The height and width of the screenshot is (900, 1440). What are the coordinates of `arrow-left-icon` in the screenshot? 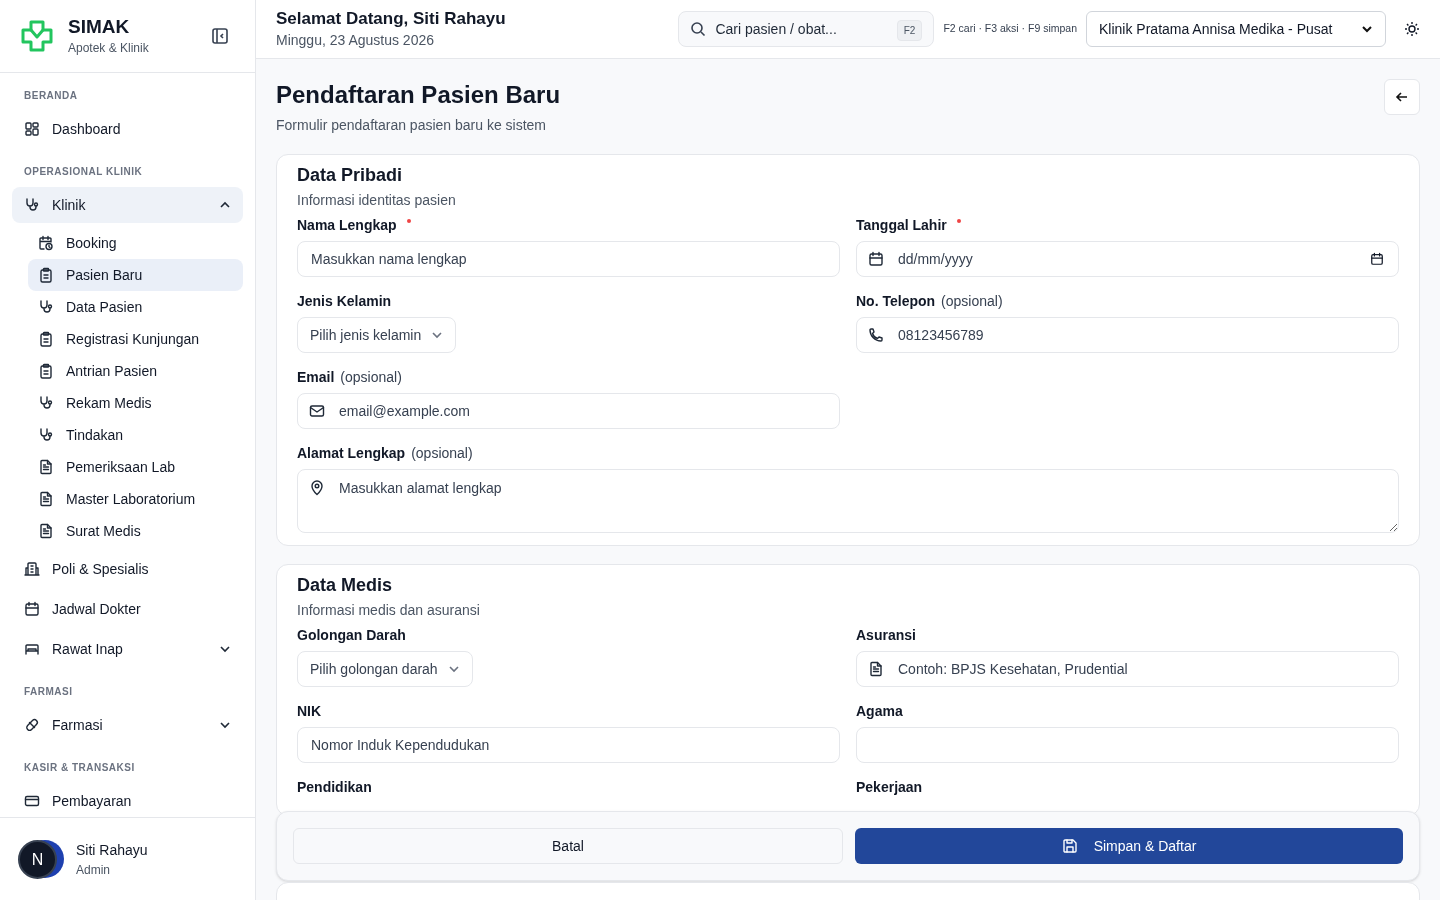 It's located at (1402, 97).